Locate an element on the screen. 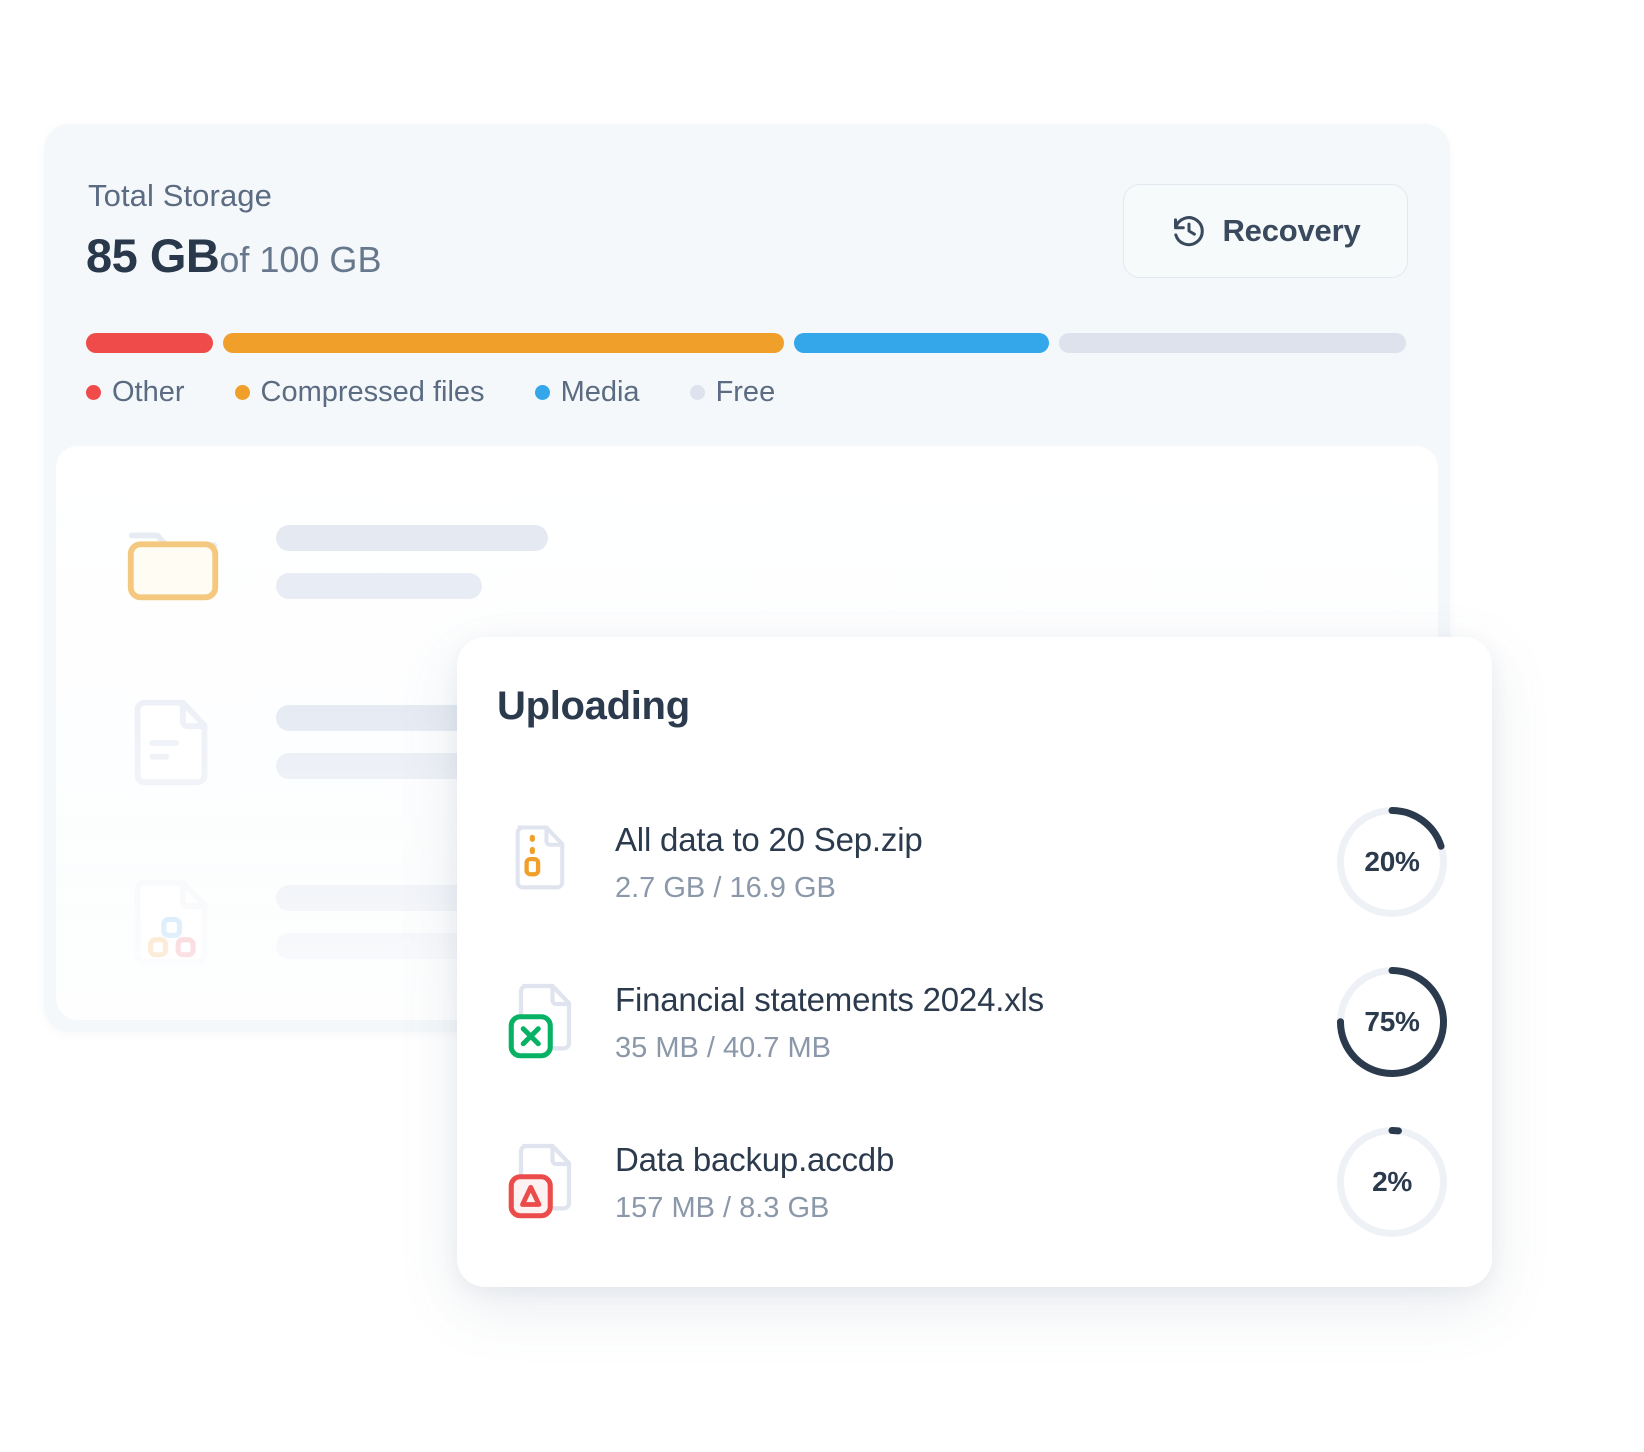 The width and height of the screenshot is (1644, 1452). page-title: Total Storage is located at coordinates (180, 195).